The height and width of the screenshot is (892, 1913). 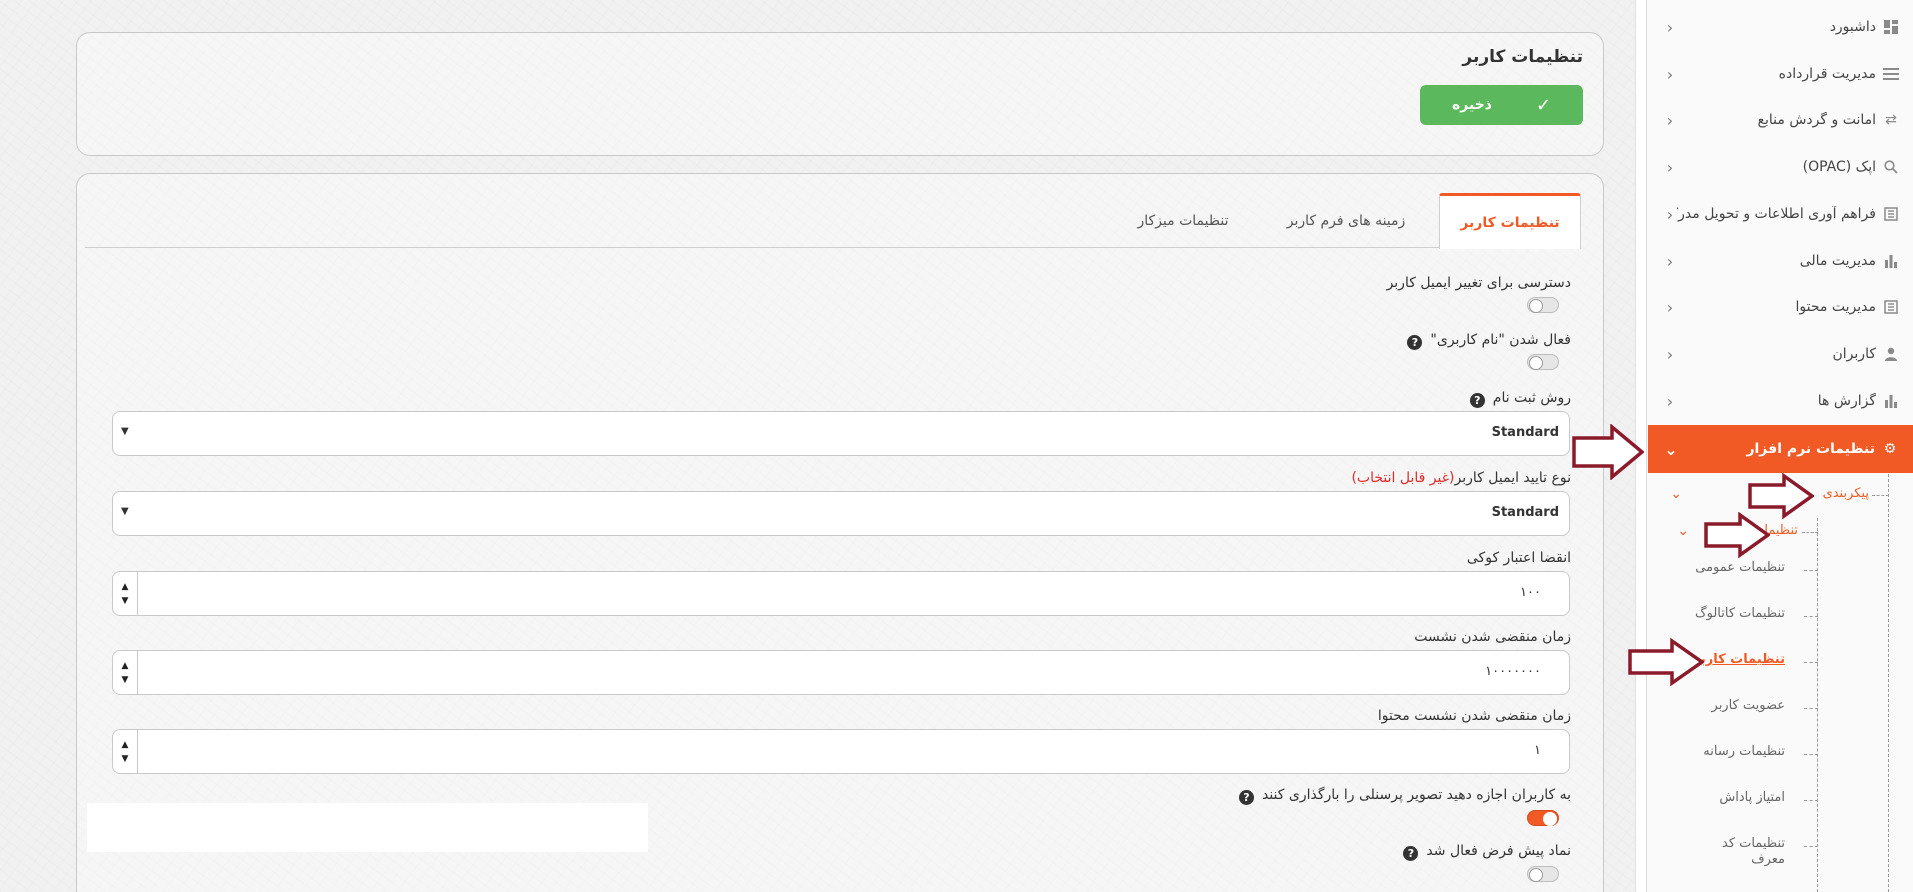 I want to click on sidebar-item-contracts: مدیریت قرارداده ‹, so click(x=1780, y=74).